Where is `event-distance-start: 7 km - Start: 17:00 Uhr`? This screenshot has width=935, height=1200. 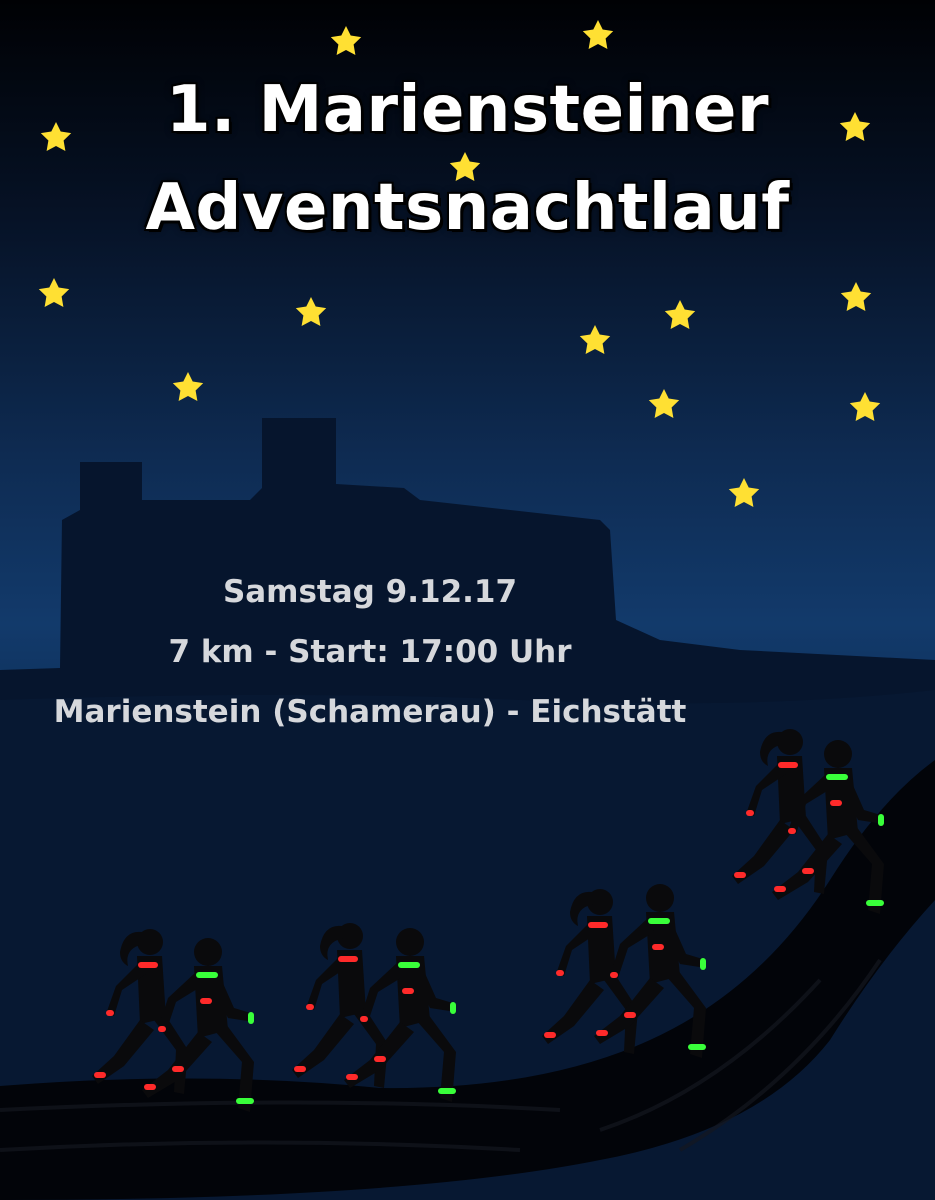
event-distance-start: 7 km - Start: 17:00 Uhr is located at coordinates (370, 652).